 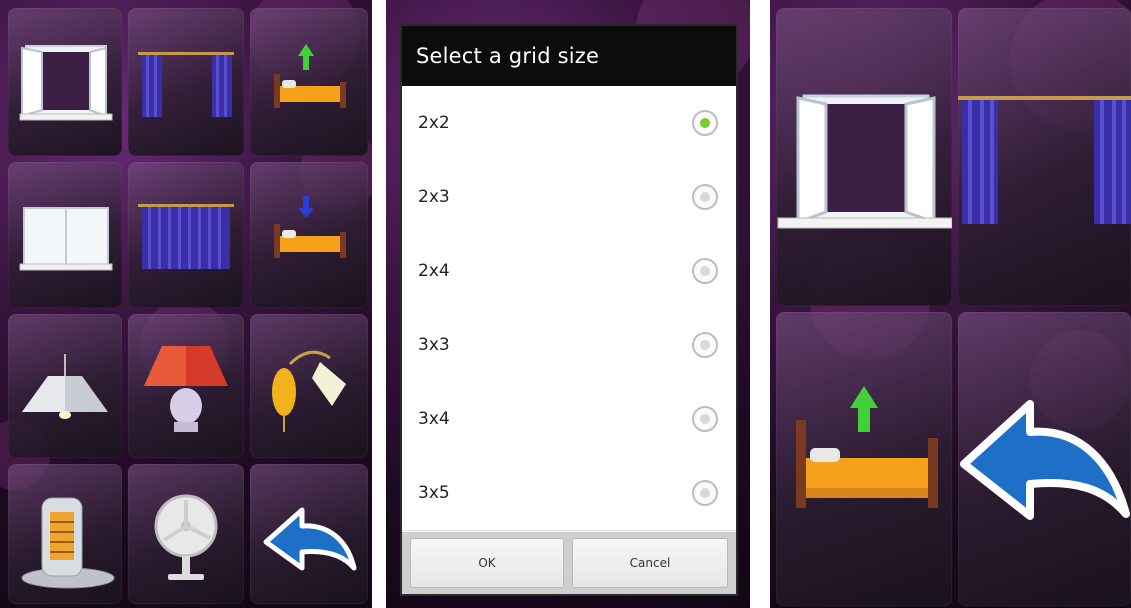 I want to click on option-label: 3x4, so click(x=434, y=419).